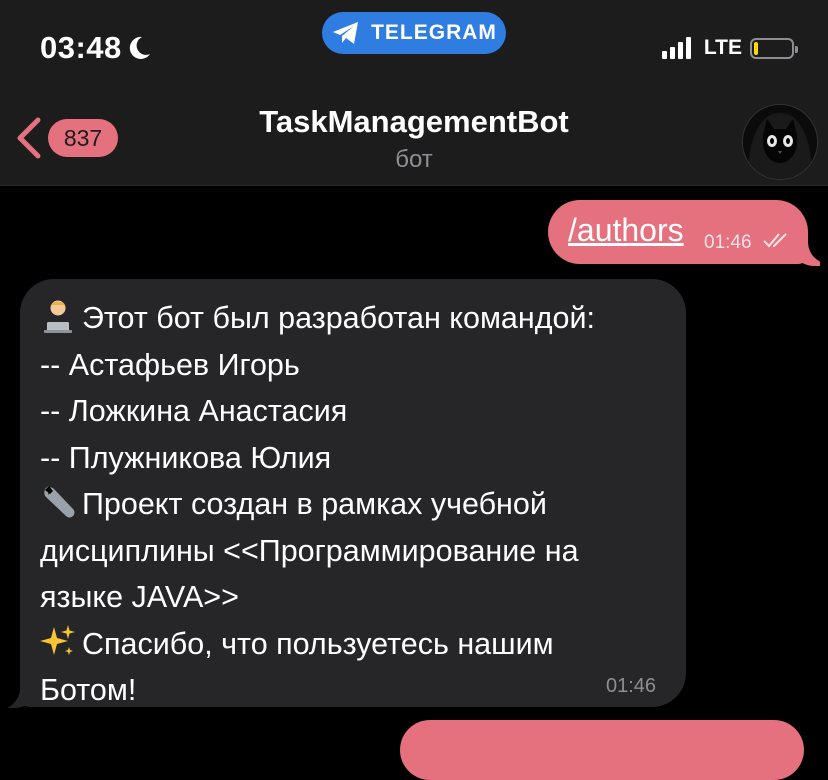  Describe the element at coordinates (602, 750) in the screenshot. I see `next-outgoing-message` at that location.